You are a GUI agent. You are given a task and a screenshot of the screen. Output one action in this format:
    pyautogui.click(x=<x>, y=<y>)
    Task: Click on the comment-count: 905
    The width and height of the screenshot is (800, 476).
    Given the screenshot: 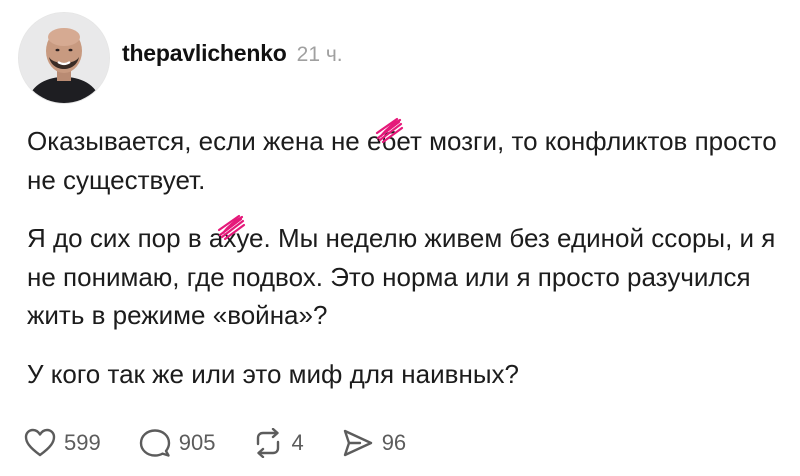 What is the action you would take?
    pyautogui.click(x=197, y=442)
    